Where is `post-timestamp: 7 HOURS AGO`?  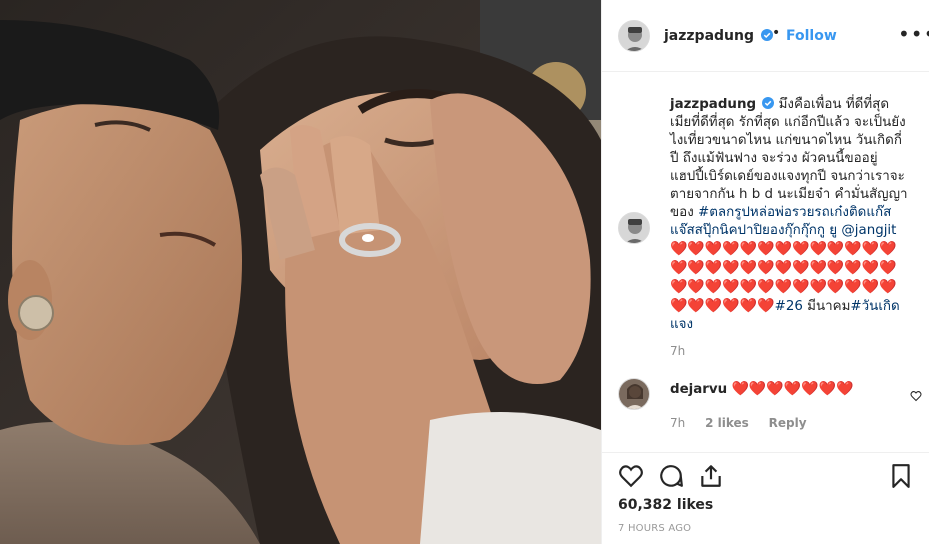
post-timestamp: 7 HOURS AGO is located at coordinates (654, 528).